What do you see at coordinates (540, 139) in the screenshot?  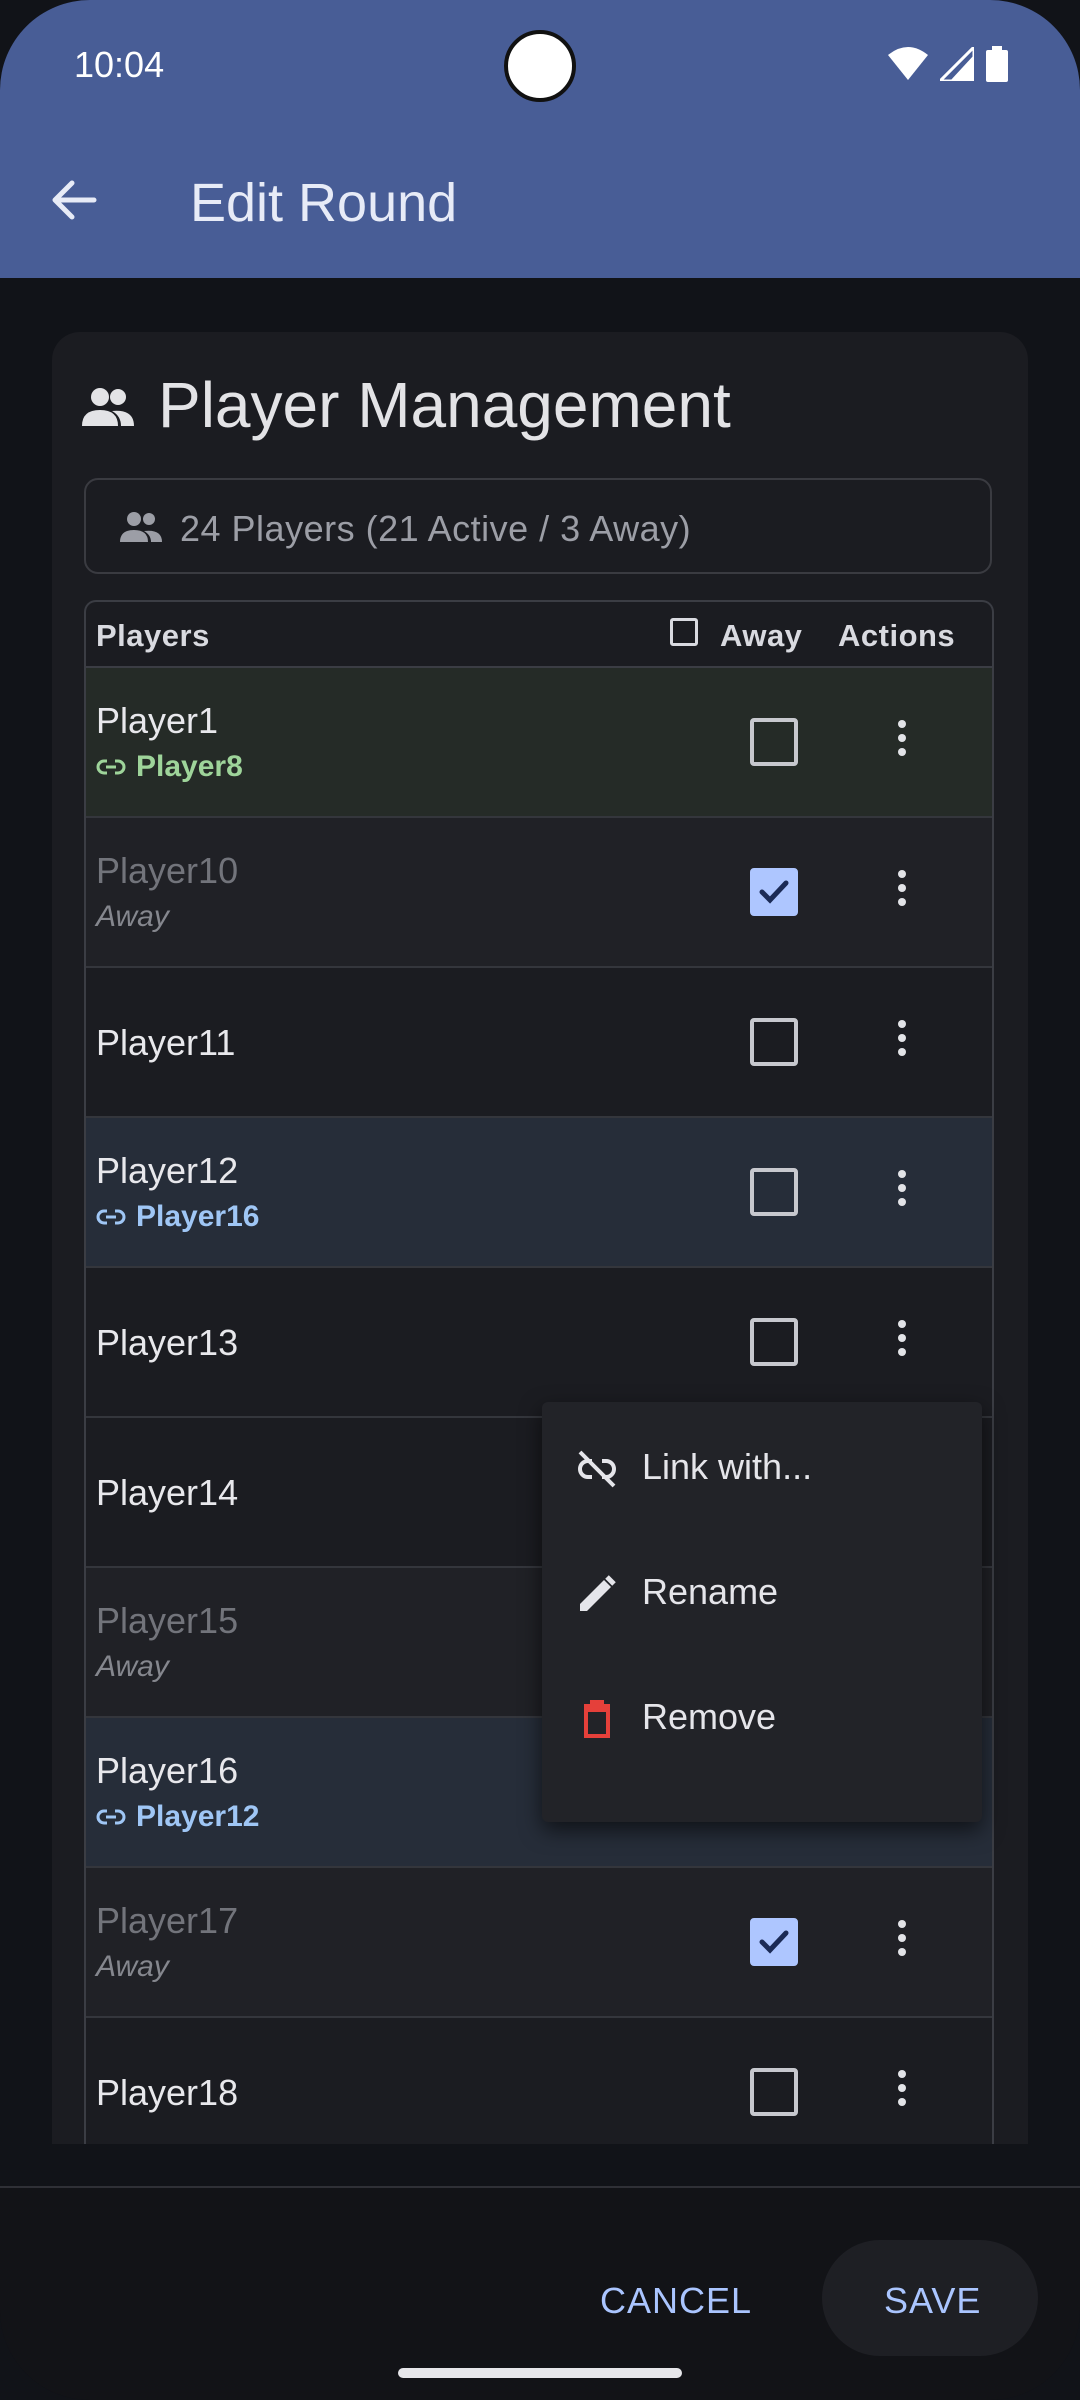 I see `app-bar: 10:04 Edit Round` at bounding box center [540, 139].